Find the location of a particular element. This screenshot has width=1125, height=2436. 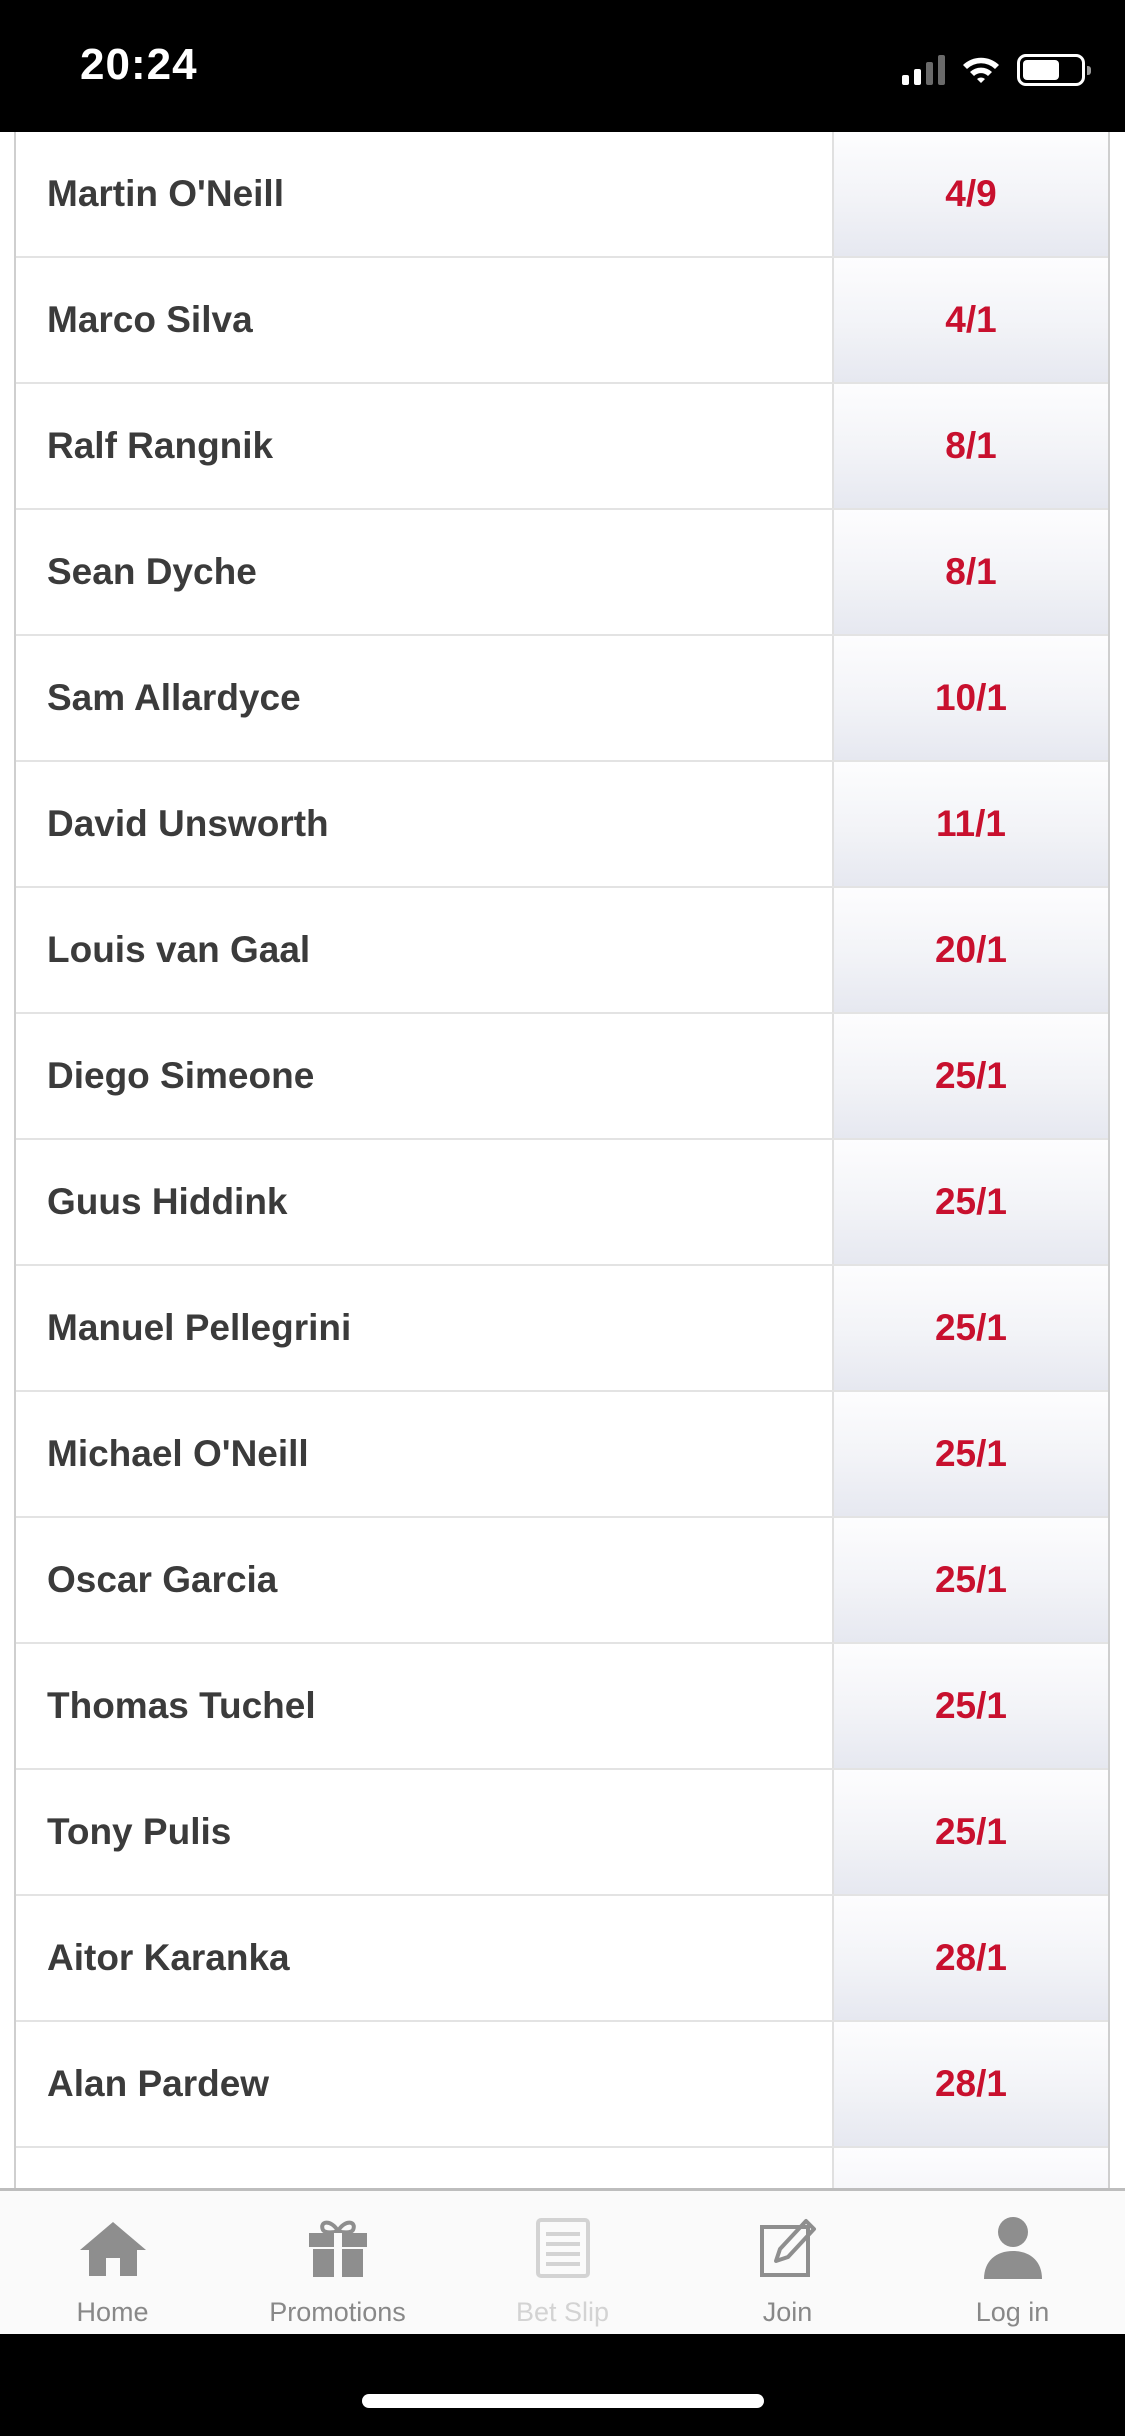

selection-row: Aitor Karanka 28/1 is located at coordinates (562, 1959).